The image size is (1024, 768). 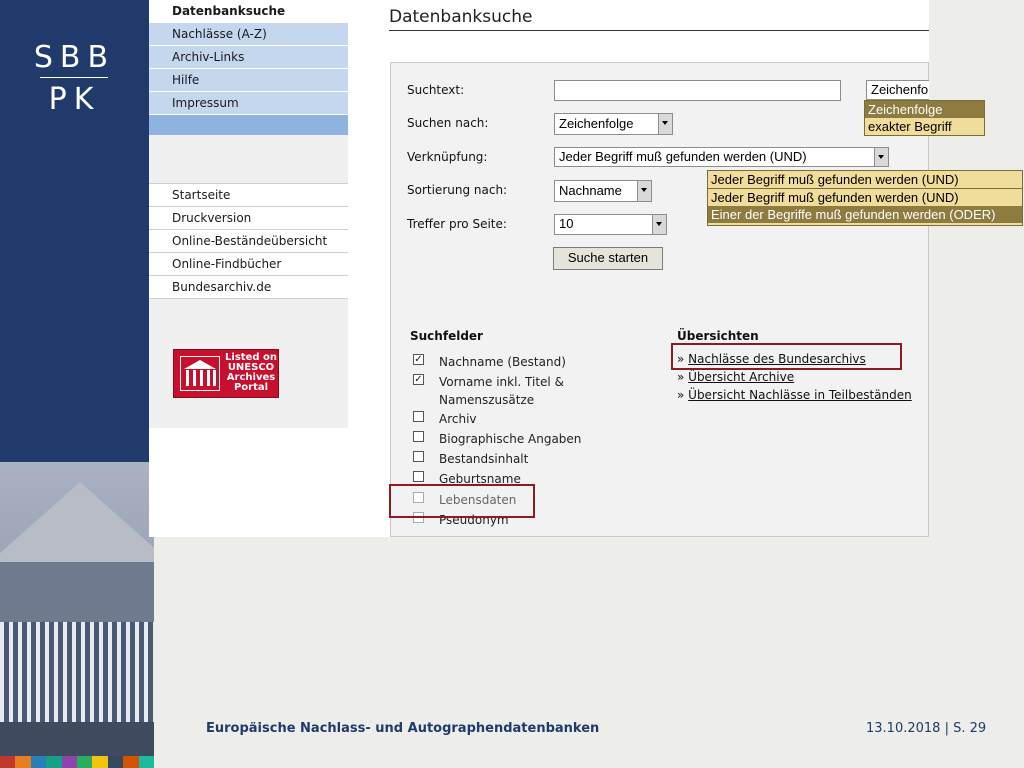 I want to click on uebersicht-link-row: » Übersicht Nachlässe in Teilbeständen, so click(x=794, y=395).